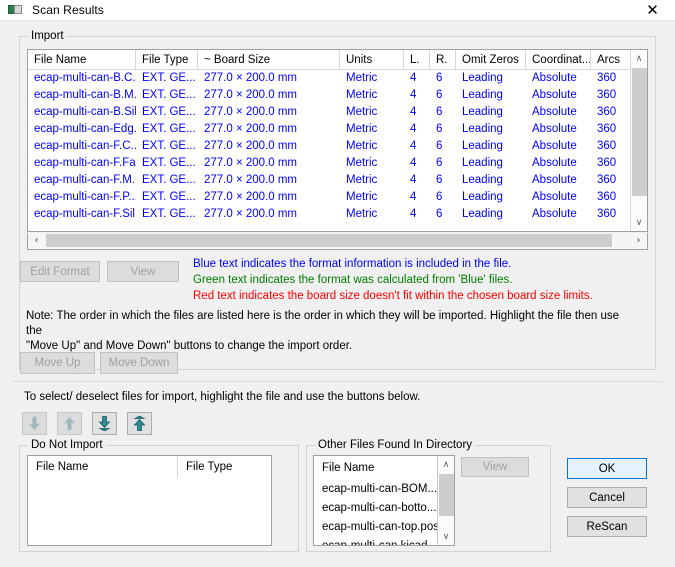 The image size is (675, 567). I want to click on table-horizontal-scrollbar: ‹ ›, so click(337, 241).